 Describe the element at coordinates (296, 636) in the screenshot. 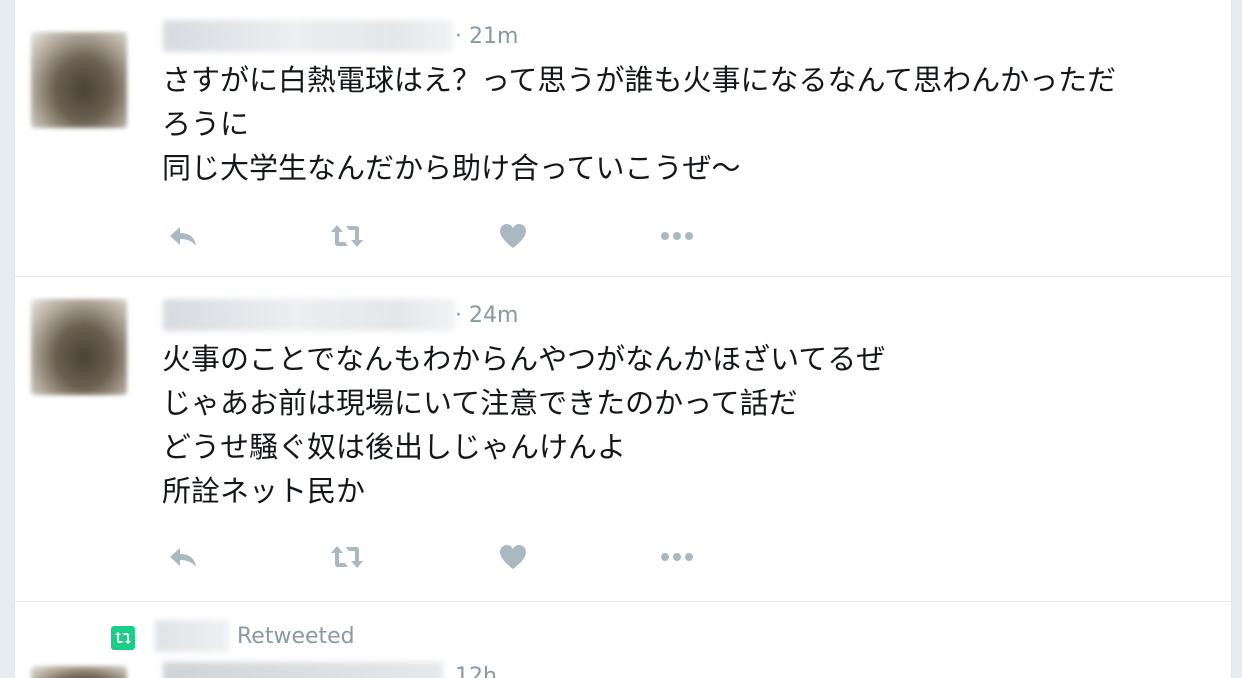

I see `retweeted-label: Retweeted` at that location.